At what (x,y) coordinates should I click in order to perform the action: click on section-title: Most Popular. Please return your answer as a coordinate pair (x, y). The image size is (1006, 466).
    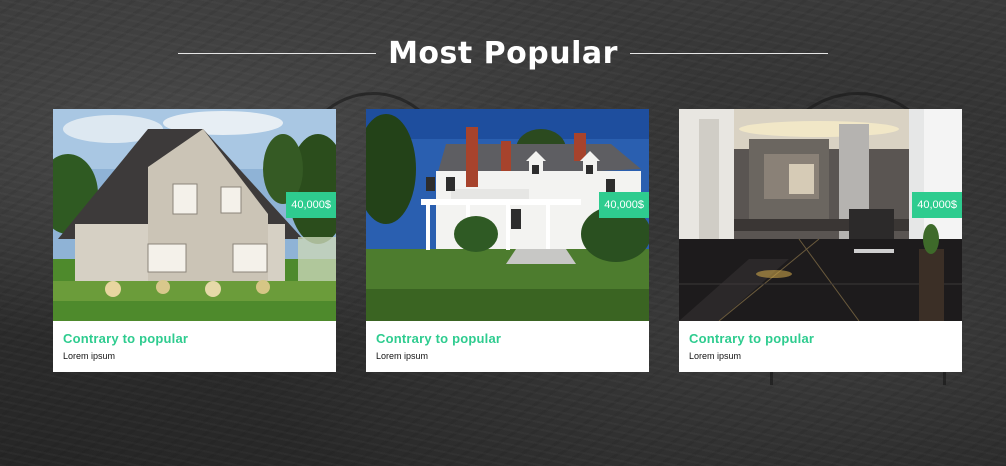
    Looking at the image, I should click on (503, 53).